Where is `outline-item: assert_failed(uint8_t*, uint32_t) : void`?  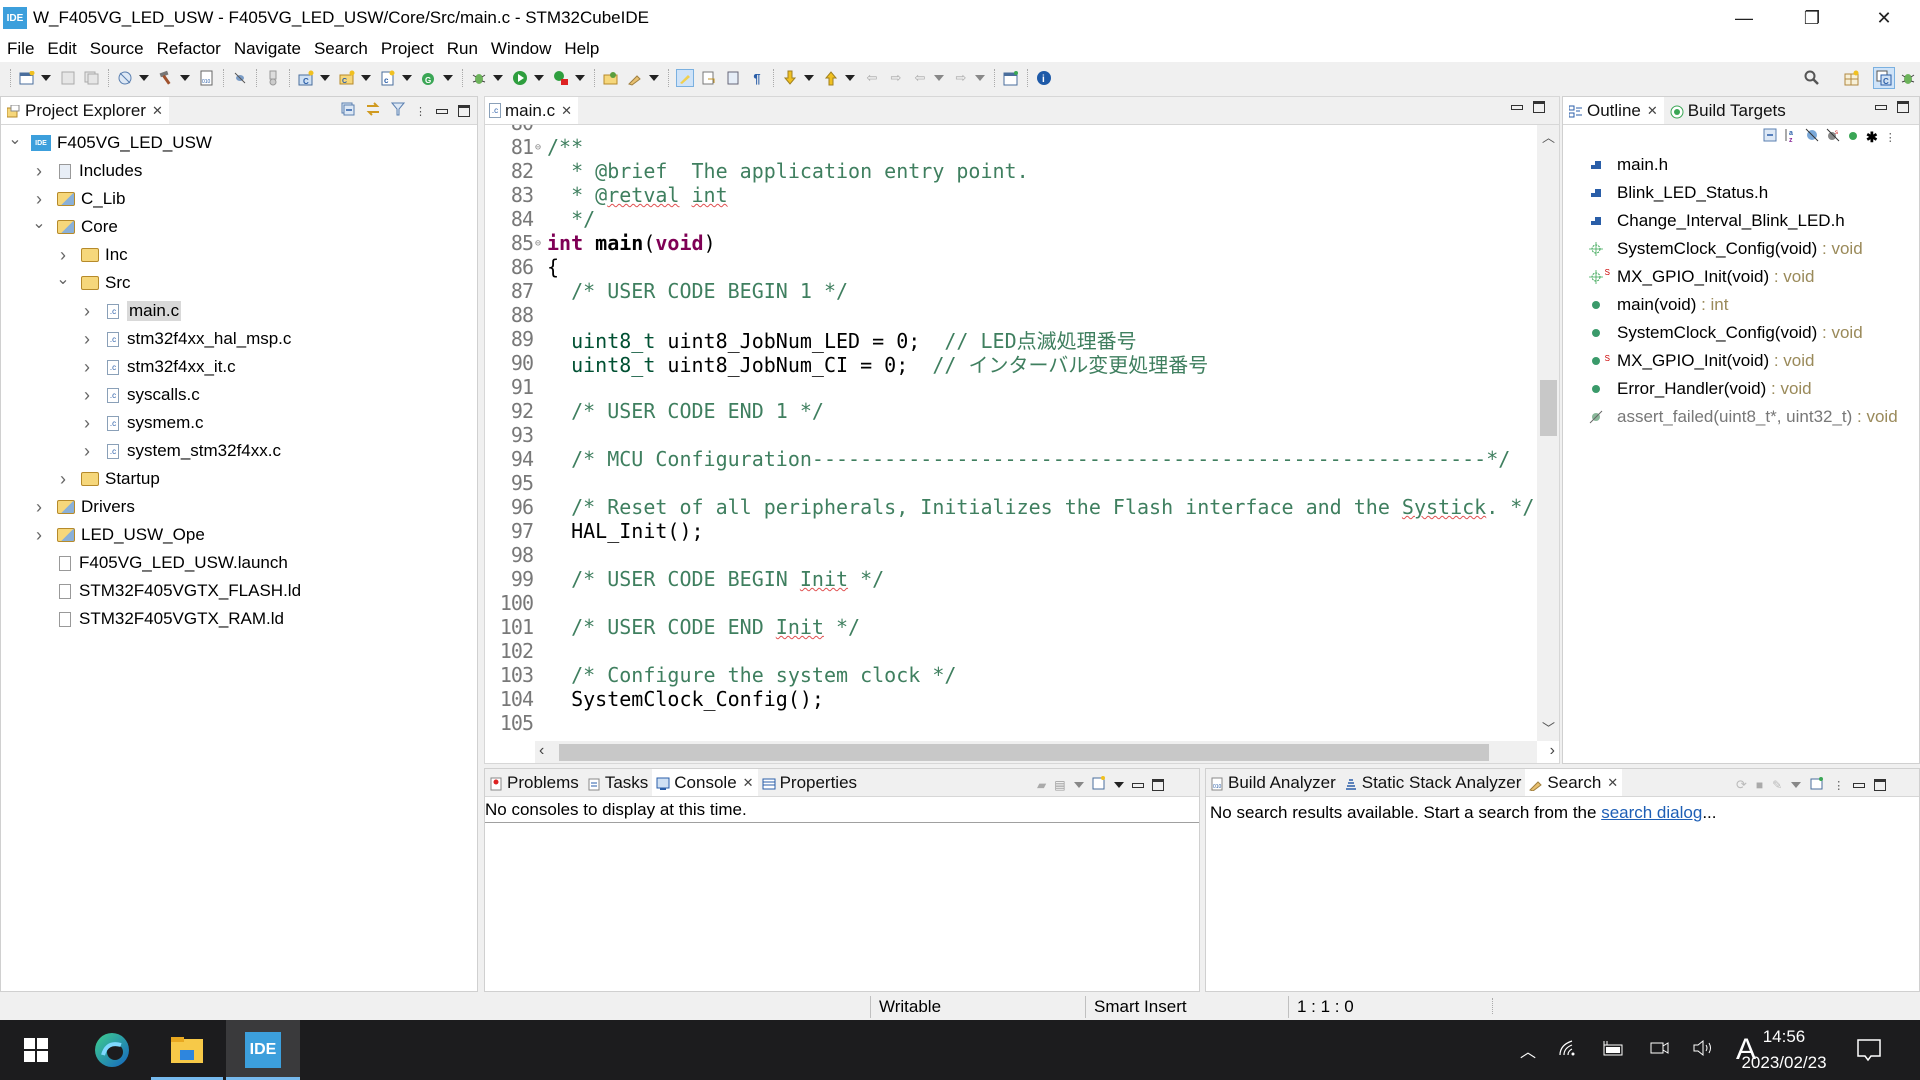 outline-item: assert_failed(uint8_t*, uint32_t) : void is located at coordinates (1742, 417).